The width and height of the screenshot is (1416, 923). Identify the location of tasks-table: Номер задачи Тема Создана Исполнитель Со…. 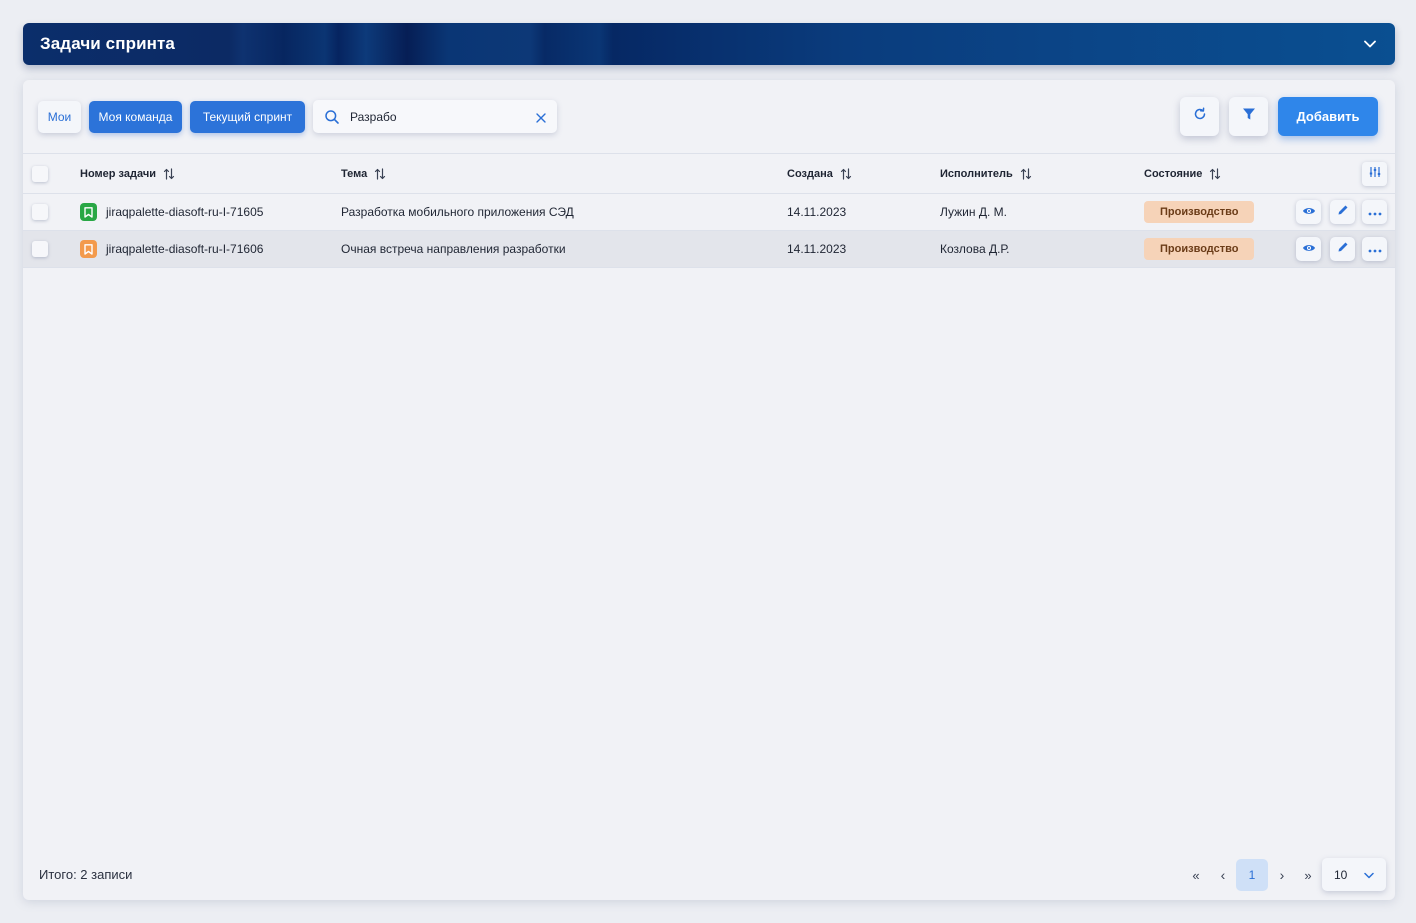
(709, 210).